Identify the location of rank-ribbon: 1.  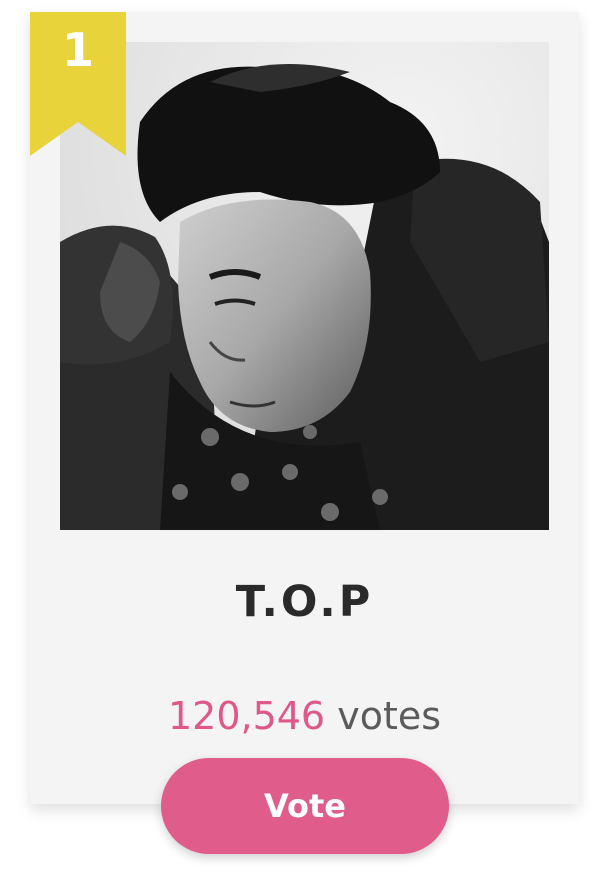
(78, 84).